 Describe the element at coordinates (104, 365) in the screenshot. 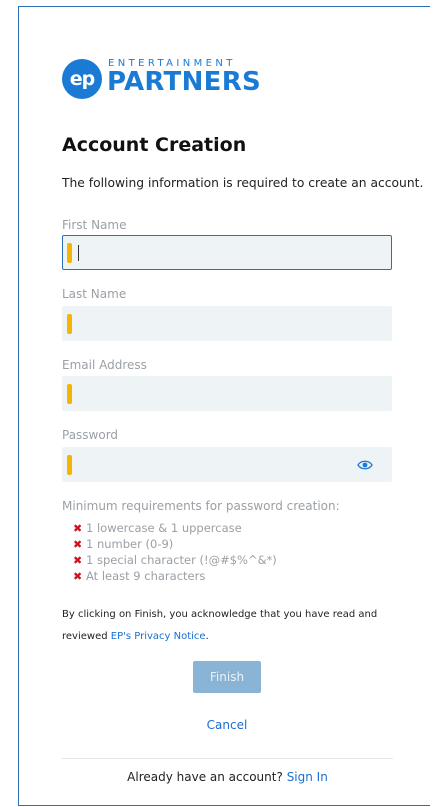

I see `email-label: Email Address` at that location.